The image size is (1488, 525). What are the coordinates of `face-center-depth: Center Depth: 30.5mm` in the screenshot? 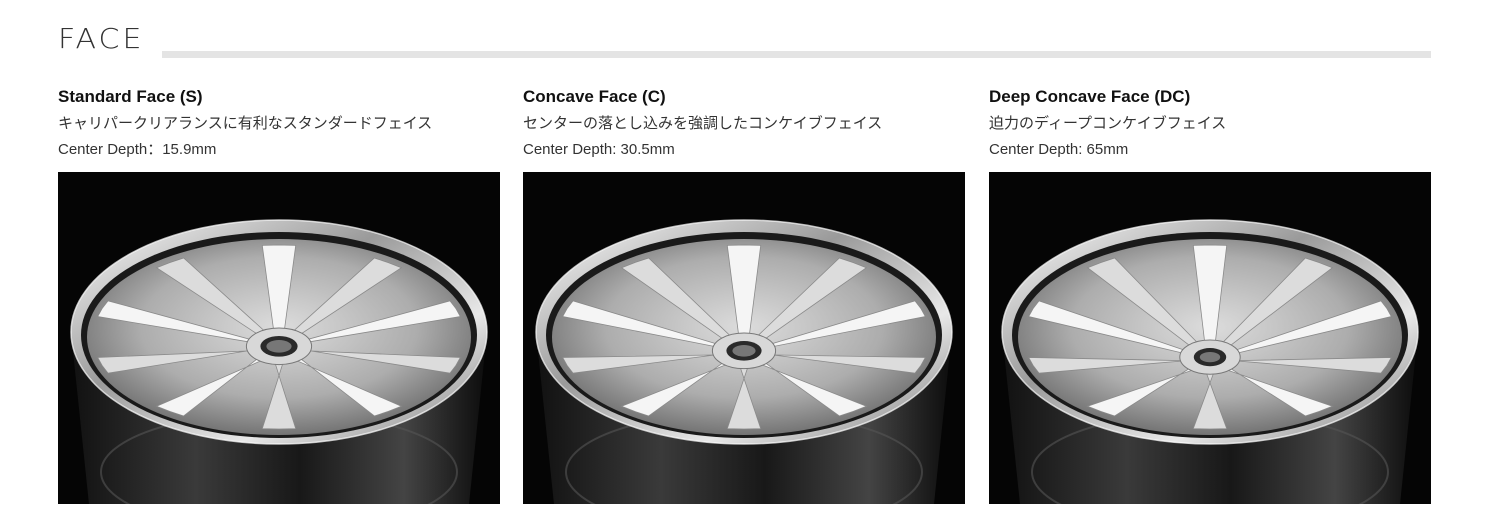 It's located at (599, 149).